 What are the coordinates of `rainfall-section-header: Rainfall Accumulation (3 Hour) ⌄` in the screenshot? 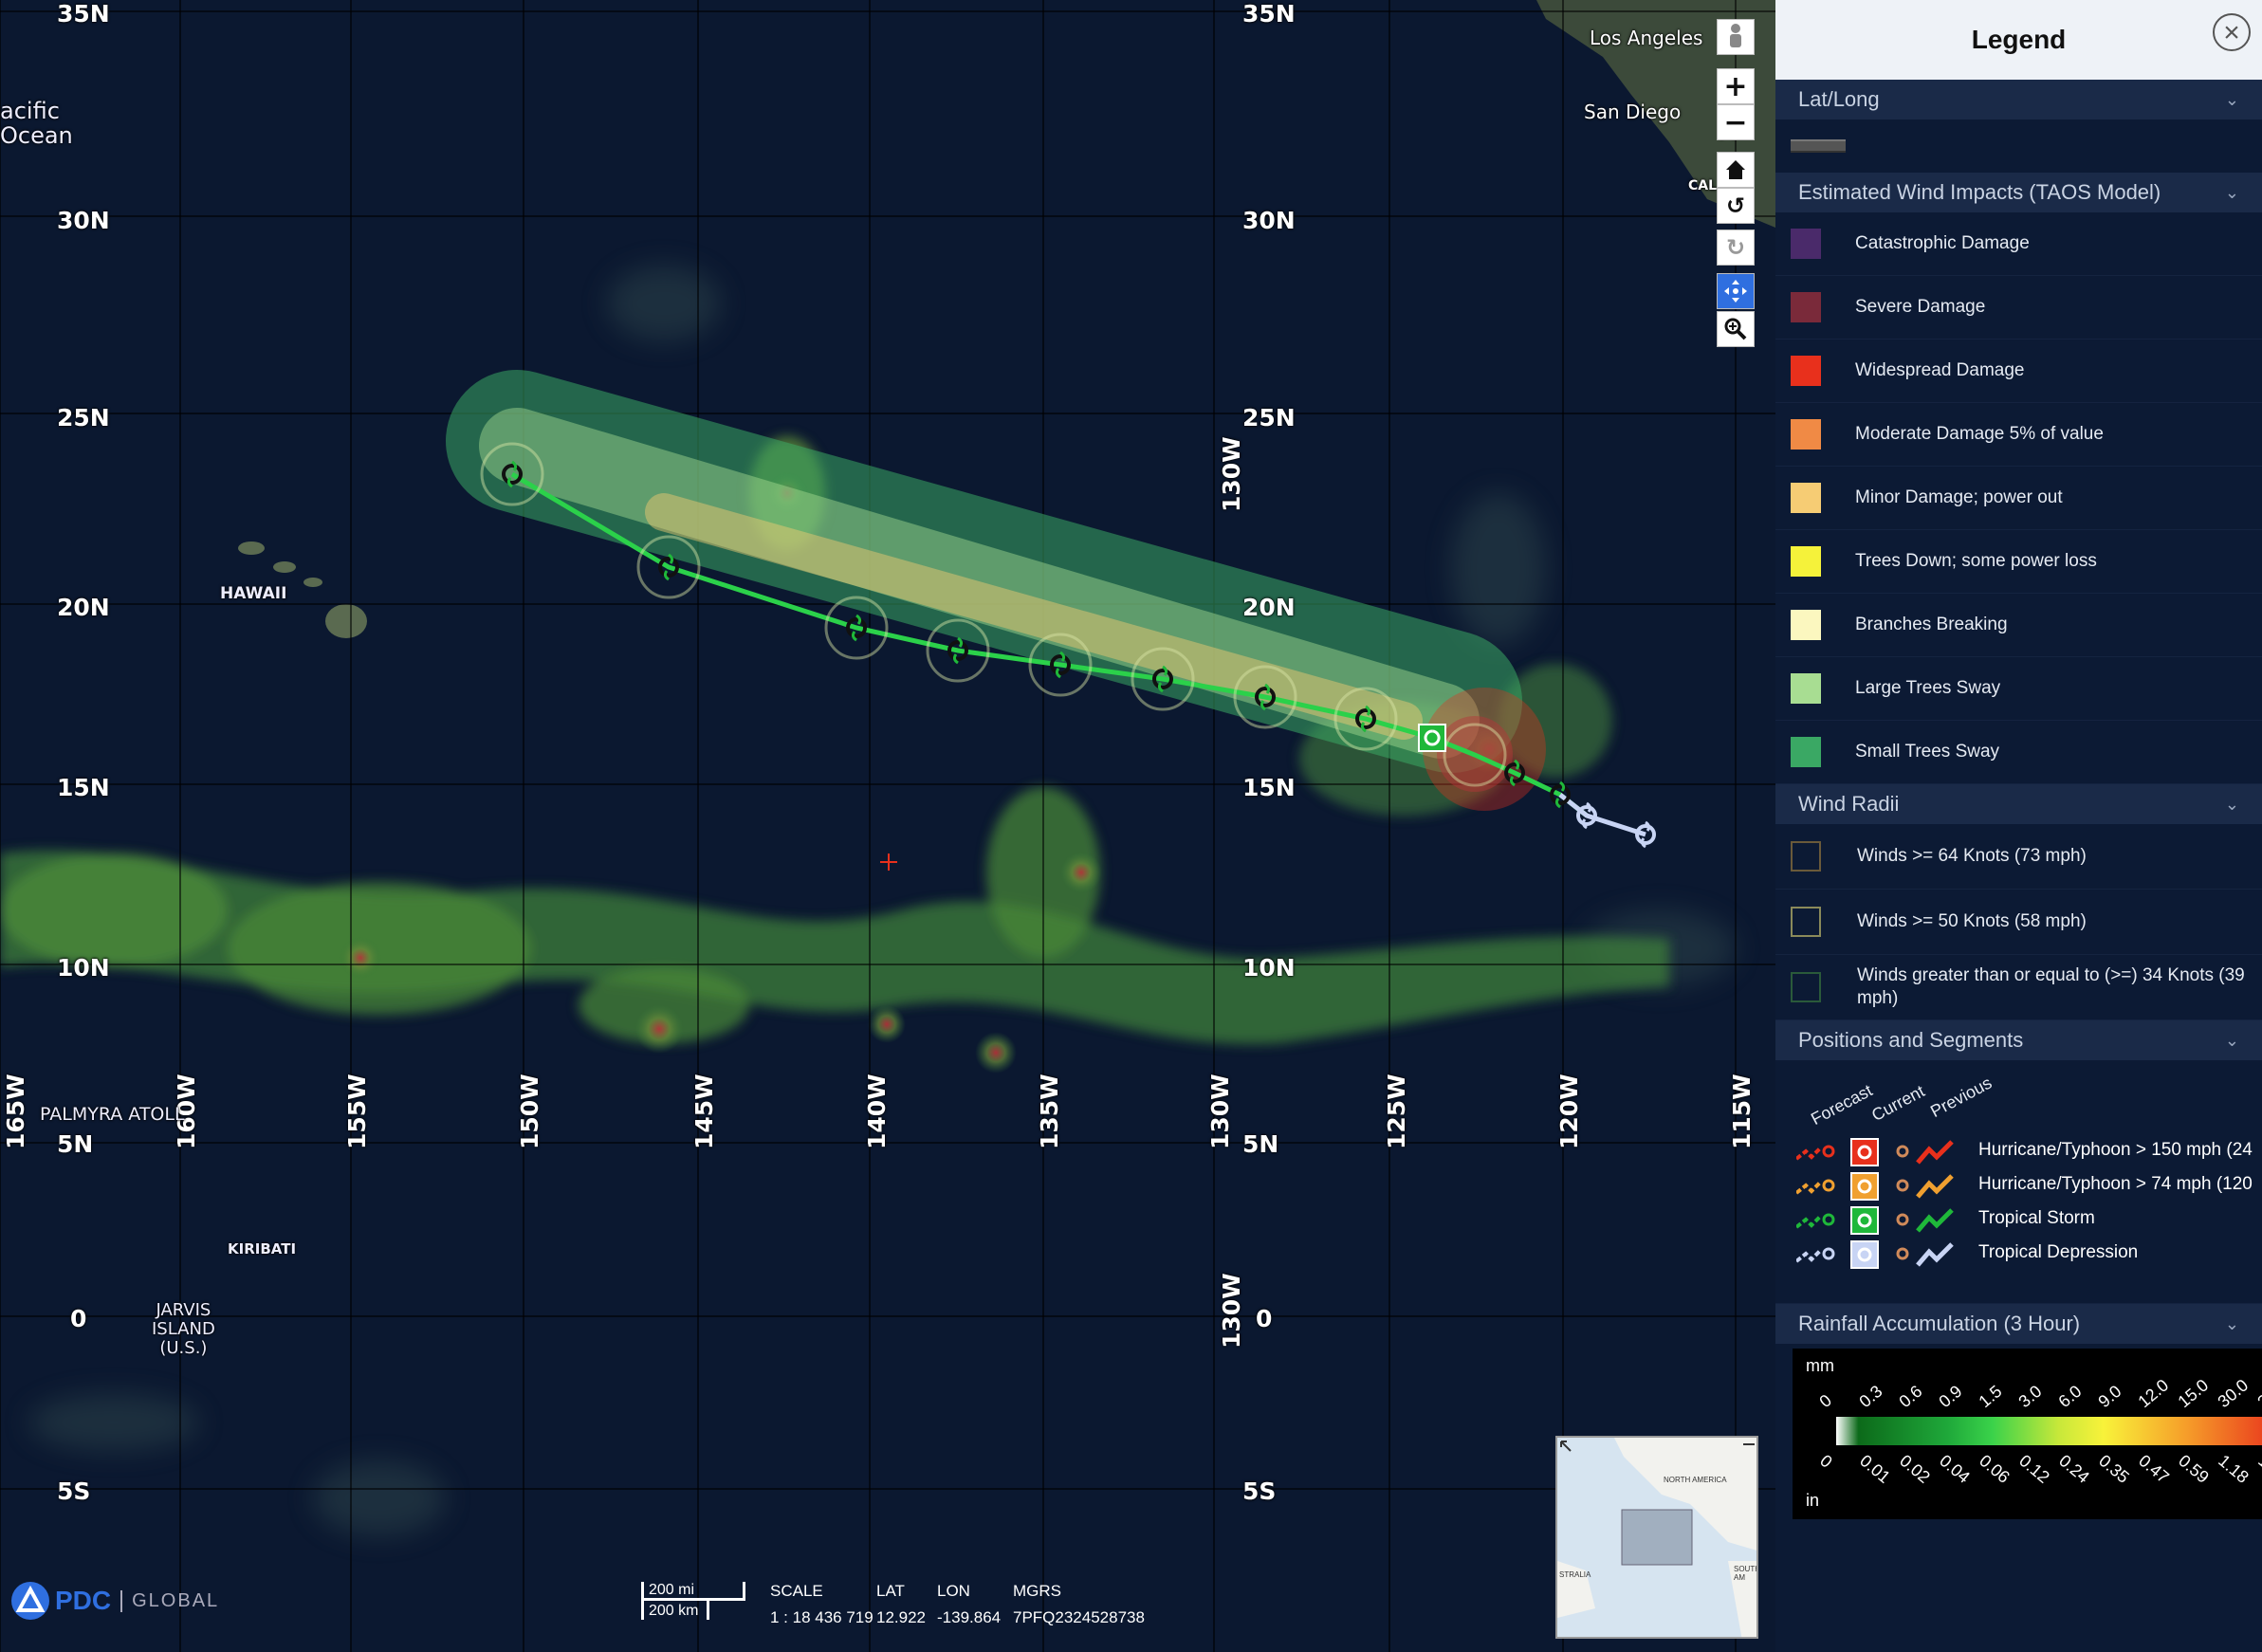 It's located at (2018, 1324).